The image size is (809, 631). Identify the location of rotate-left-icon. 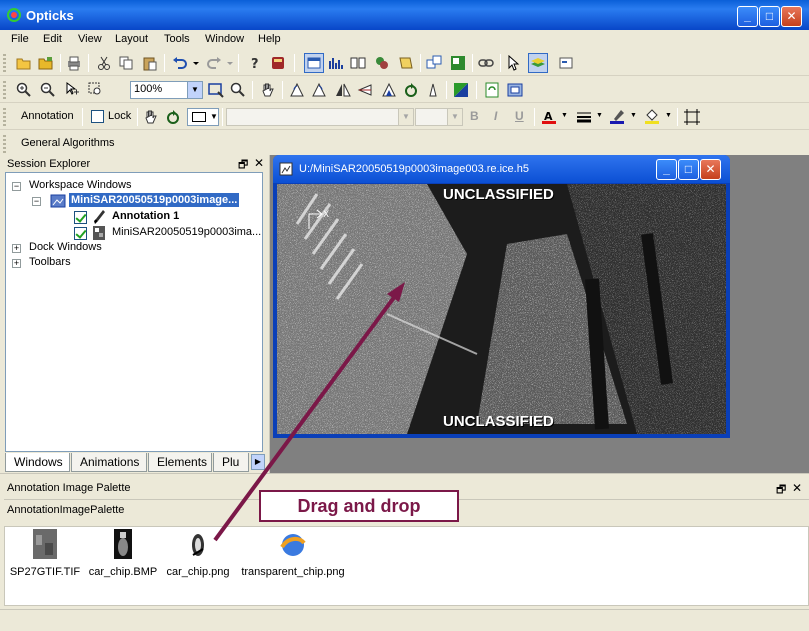
(297, 90).